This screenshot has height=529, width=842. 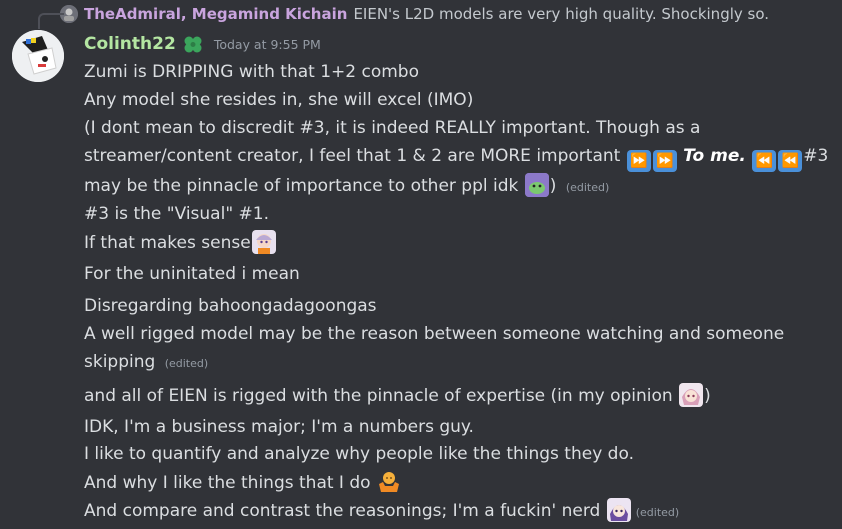 I want to click on message-line: Disregarding bahoongadagoongas, so click(x=230, y=306).